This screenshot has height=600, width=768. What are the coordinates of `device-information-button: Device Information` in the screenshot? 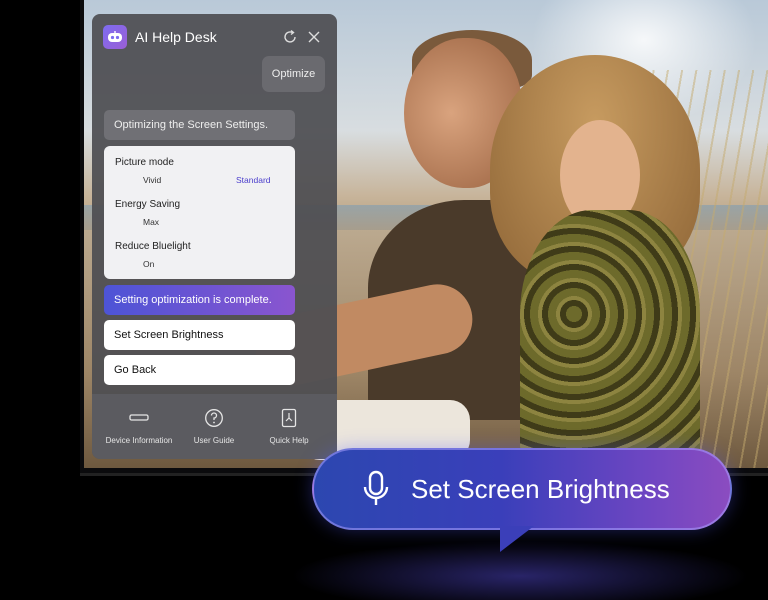 It's located at (139, 426).